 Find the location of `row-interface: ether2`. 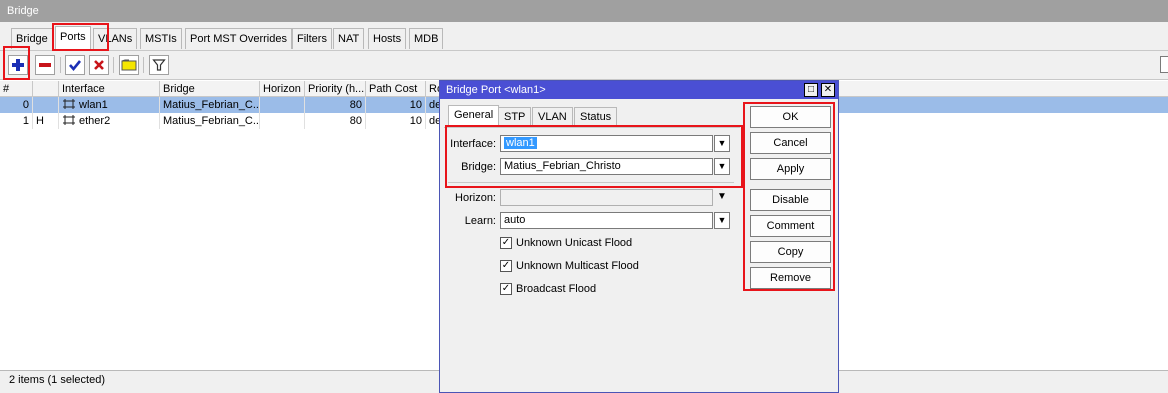

row-interface: ether2 is located at coordinates (109, 121).